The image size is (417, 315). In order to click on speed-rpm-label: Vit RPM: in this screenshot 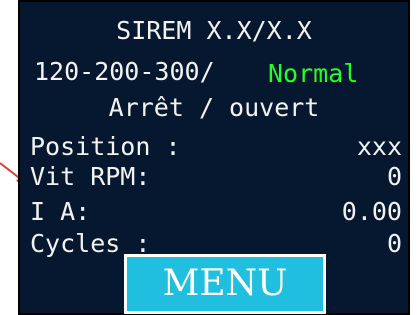, I will do `click(90, 176)`.